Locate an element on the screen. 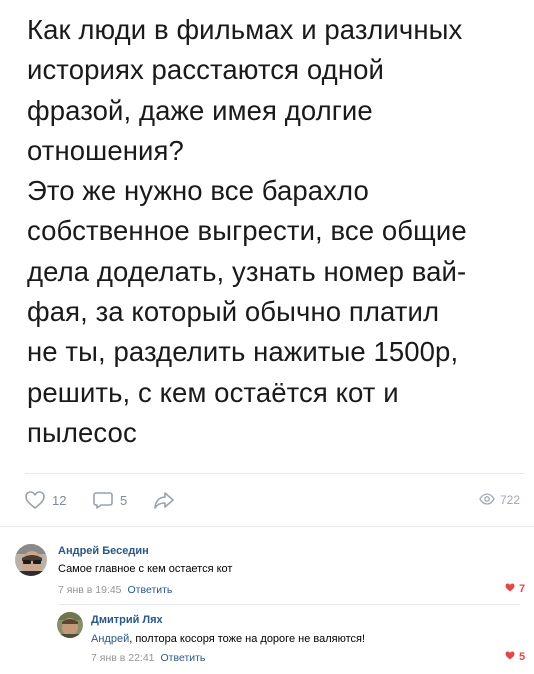 Image resolution: width=534 pixels, height=674 pixels. comment-bubble-icon is located at coordinates (103, 500).